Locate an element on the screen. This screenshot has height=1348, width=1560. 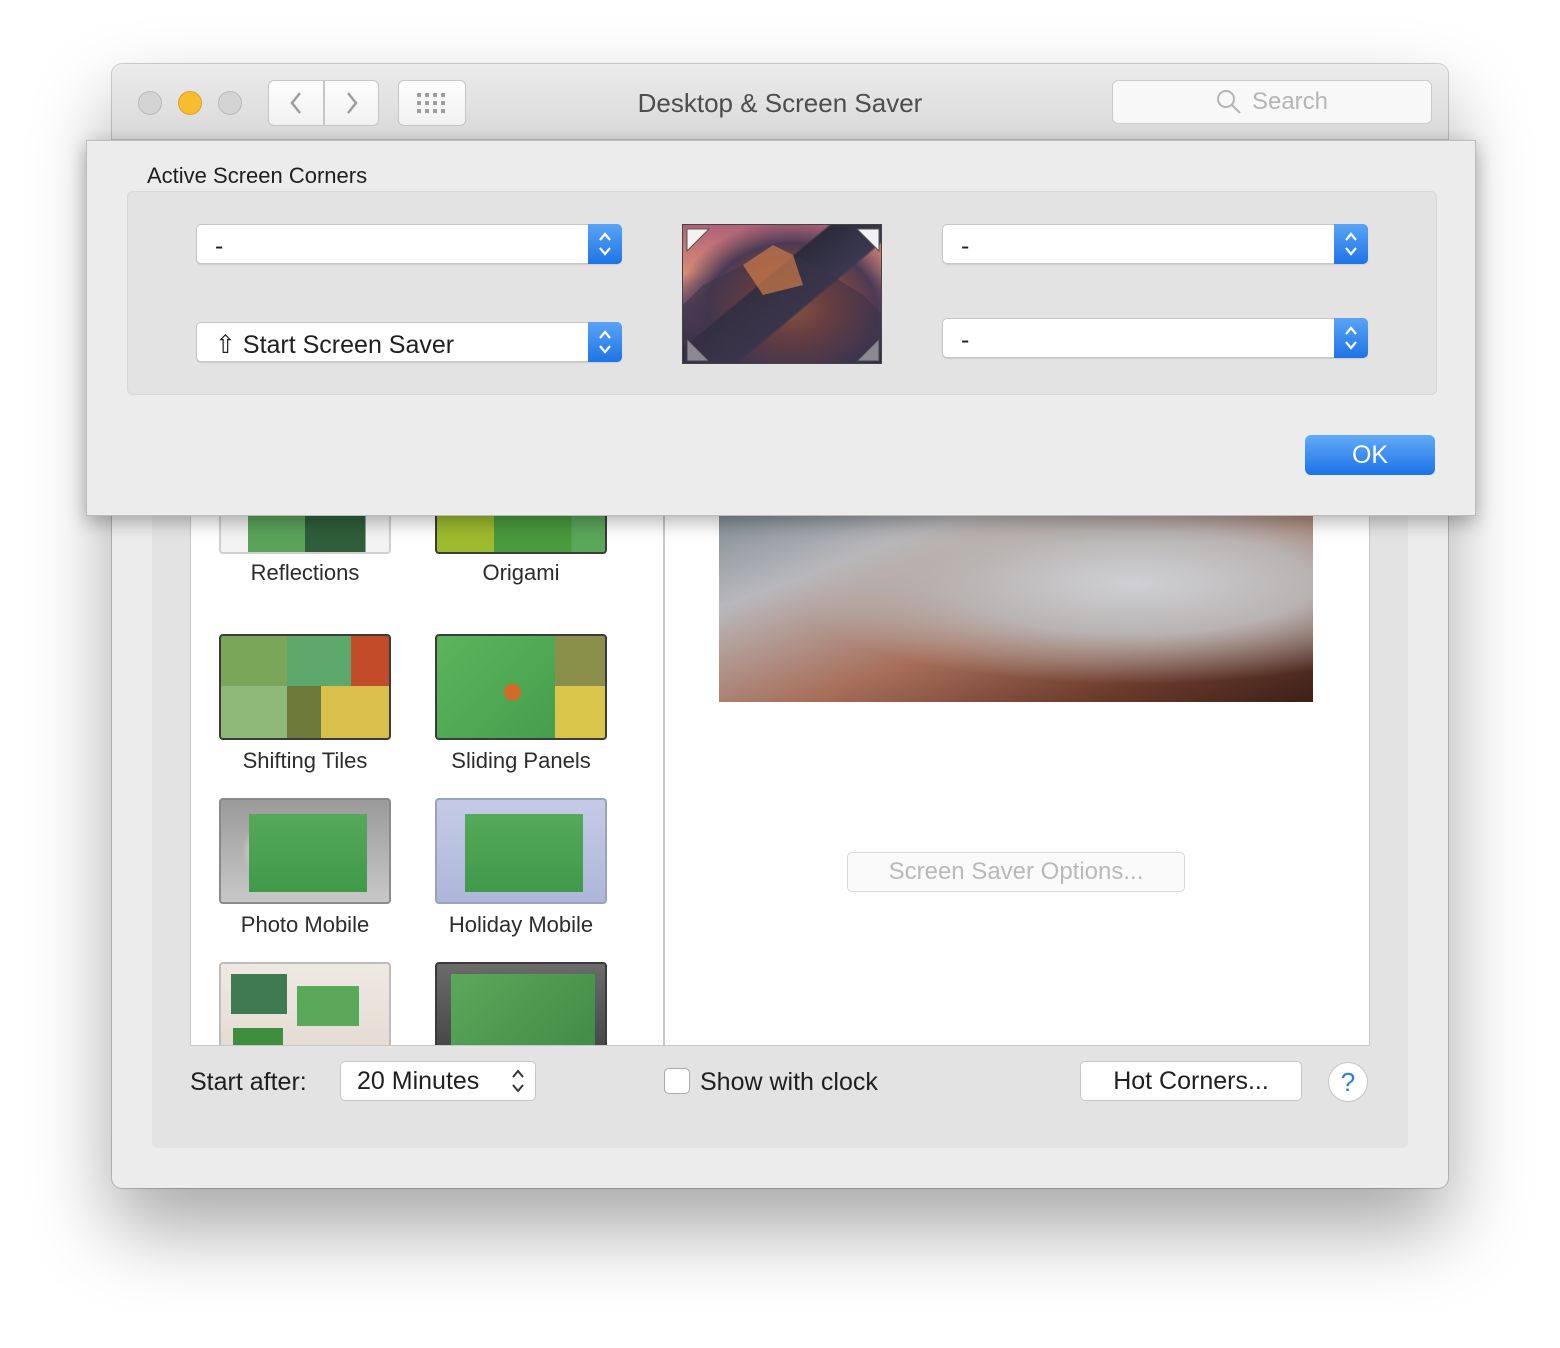
saver-shifting-tiles: Shifting Tiles is located at coordinates (293, 709).